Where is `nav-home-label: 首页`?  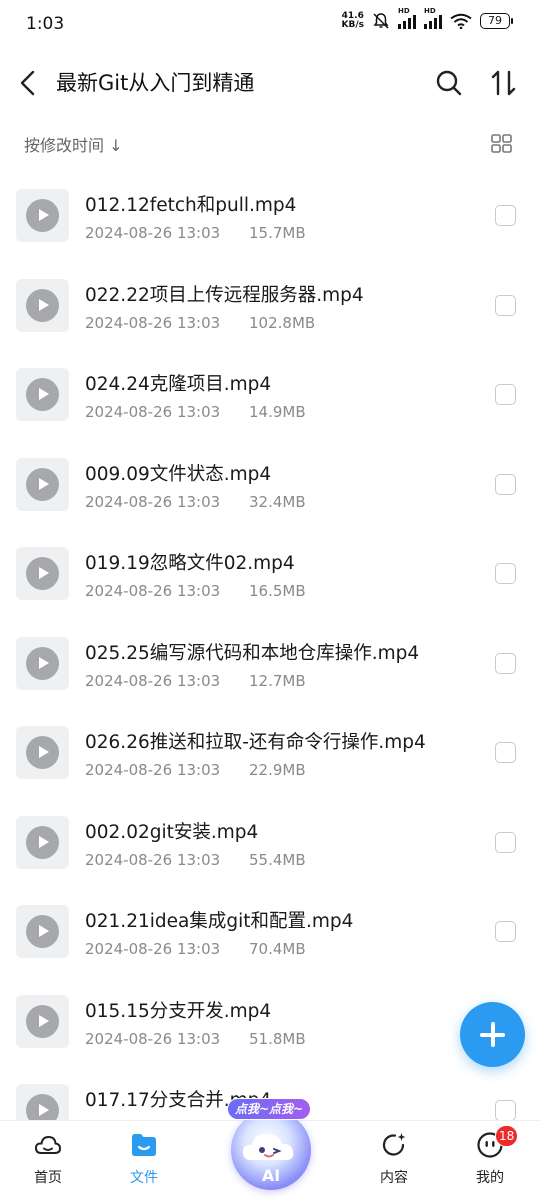 nav-home-label: 首页 is located at coordinates (48, 1178).